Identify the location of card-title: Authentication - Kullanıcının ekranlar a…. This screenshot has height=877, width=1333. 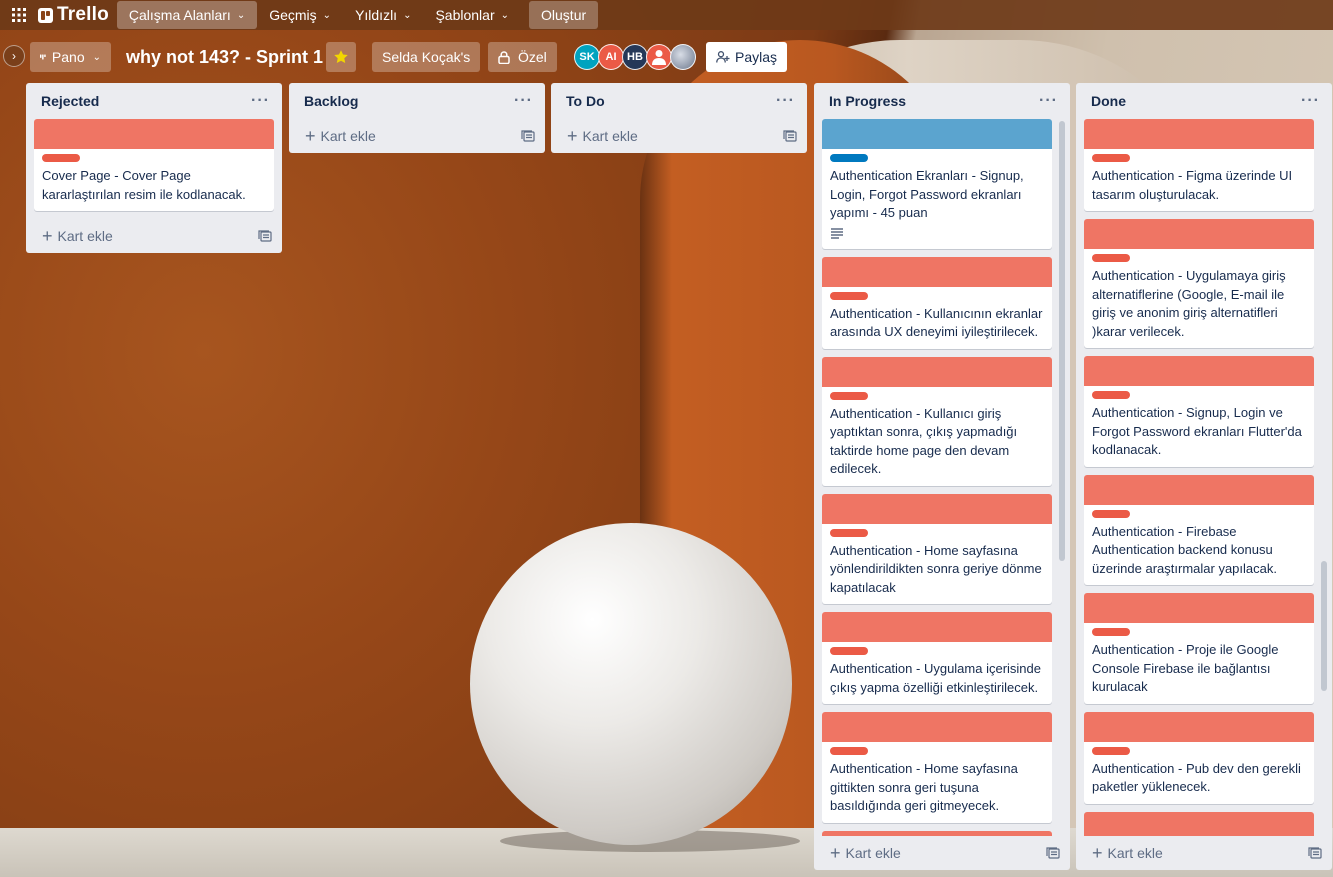
(936, 322).